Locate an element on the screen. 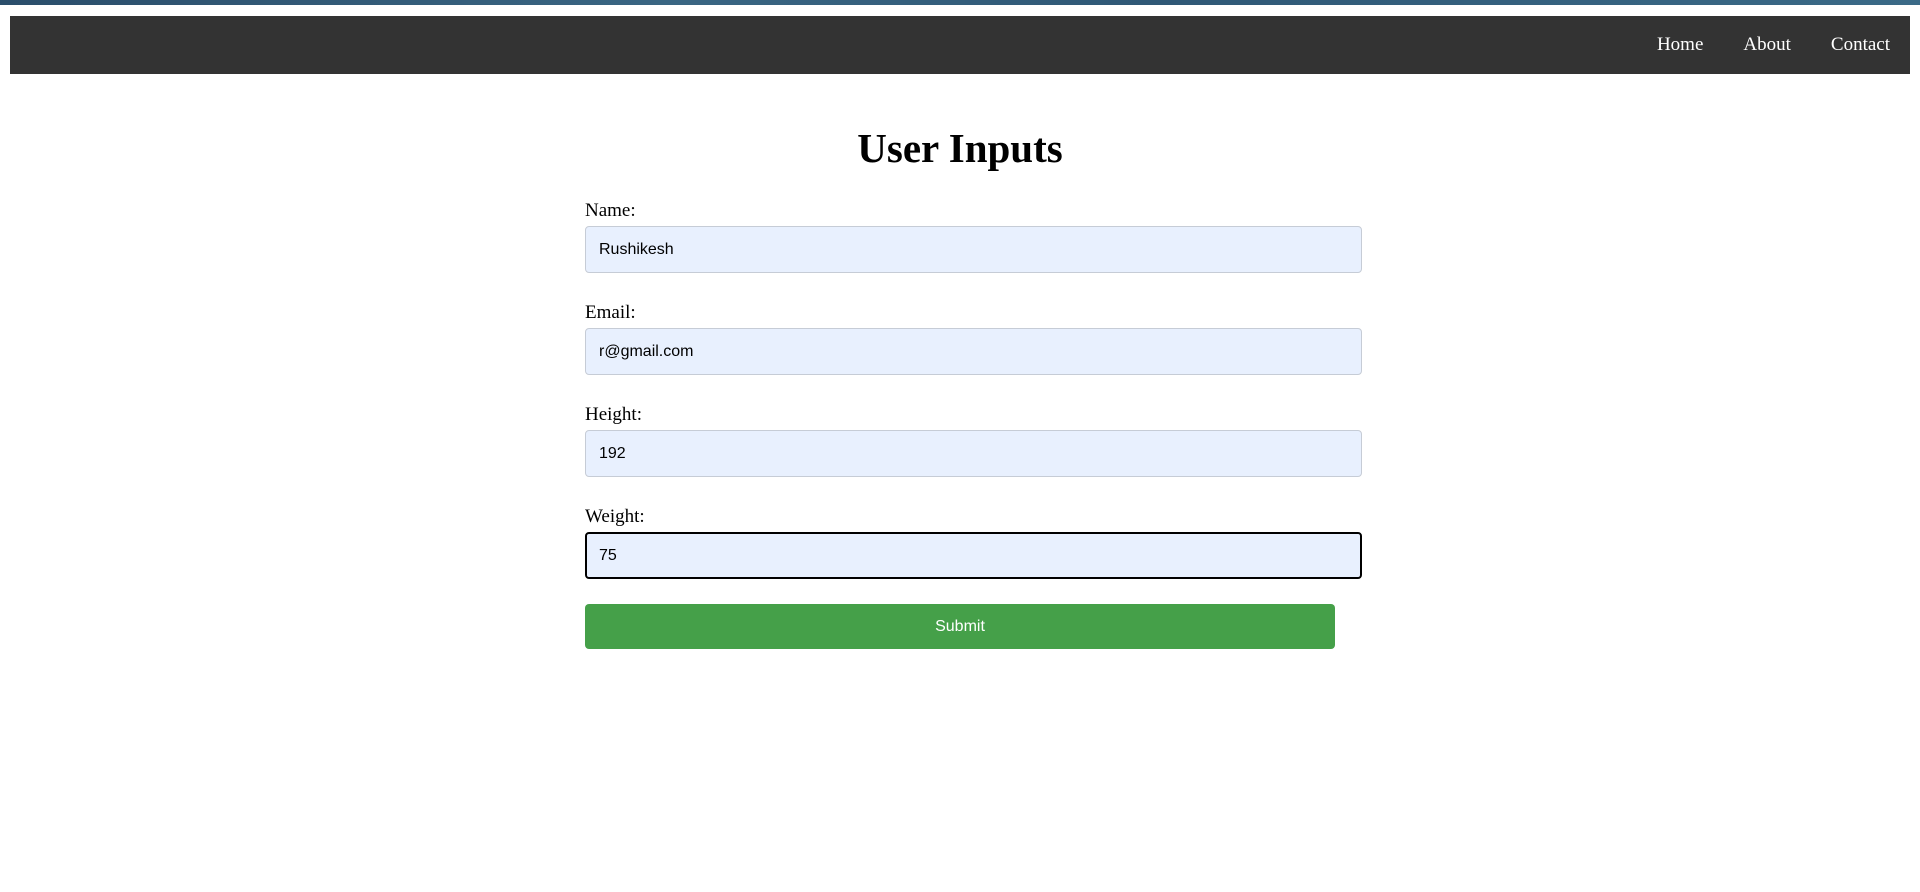 The image size is (1920, 892). height-input is located at coordinates (973, 453).